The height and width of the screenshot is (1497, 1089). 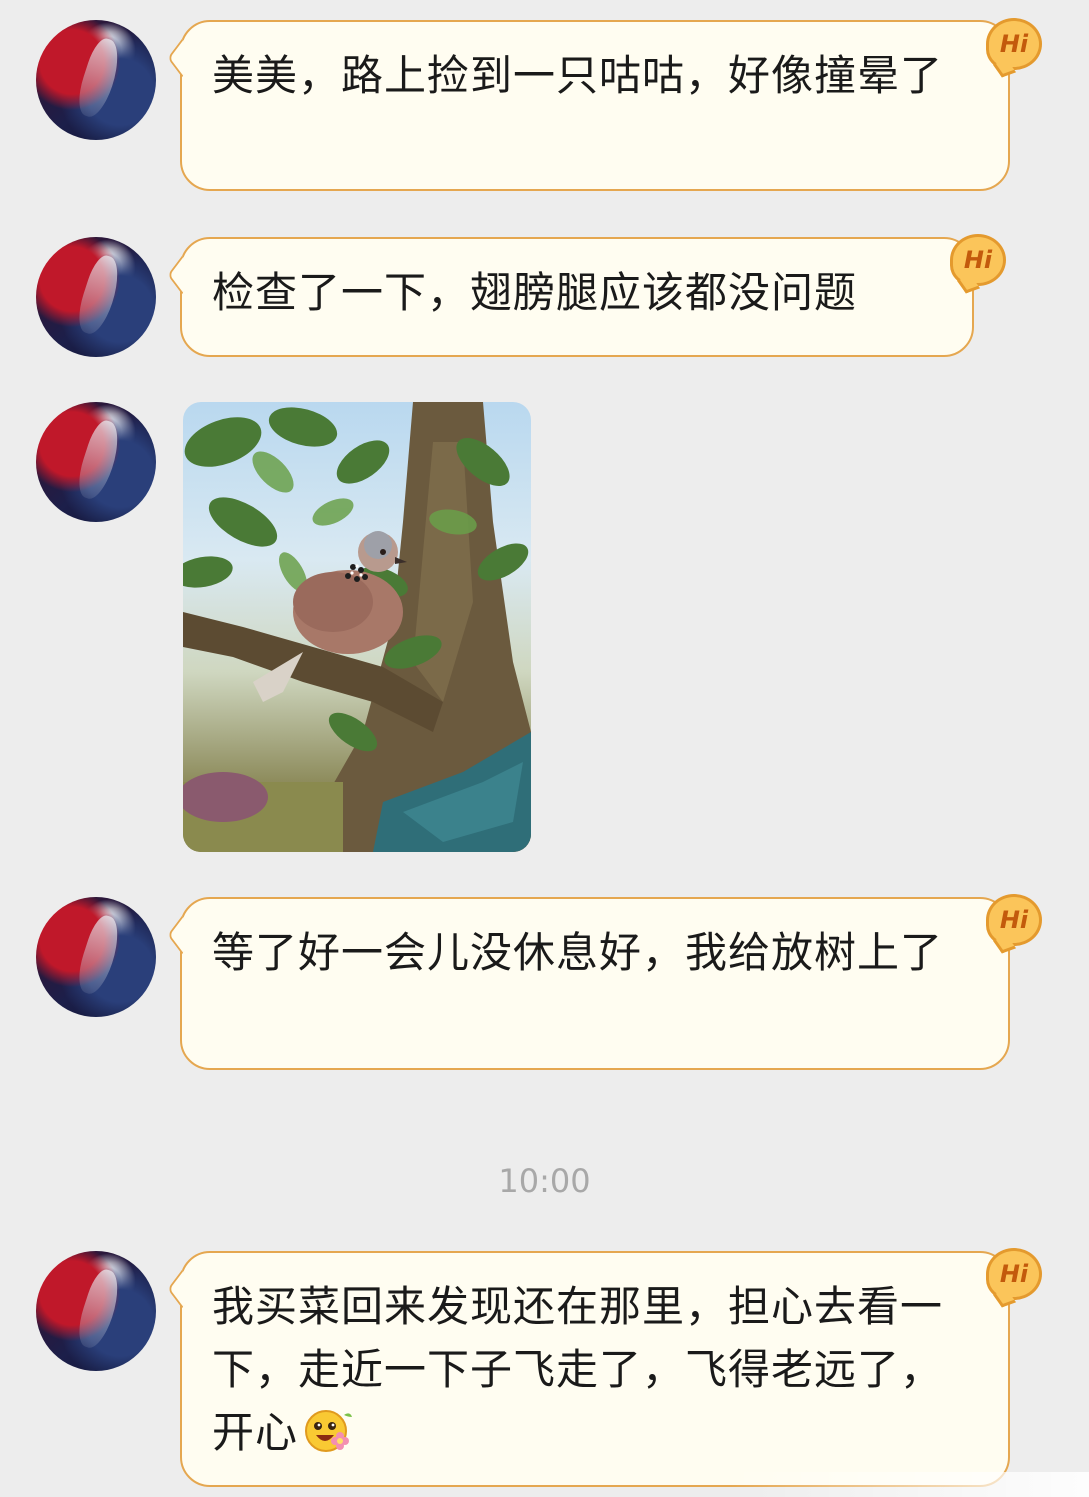 I want to click on message-text: 等了好一会儿没休息好，我给放树上了, so click(x=578, y=952).